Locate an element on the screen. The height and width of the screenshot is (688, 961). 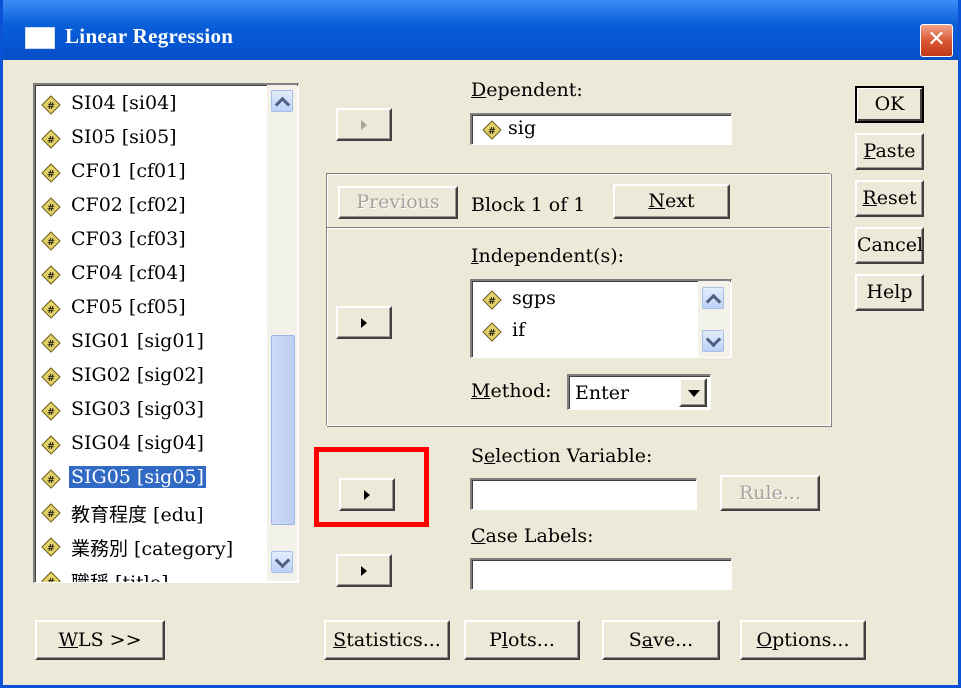
variable-list-item: # CF05 [cf05] is located at coordinates (149, 308).